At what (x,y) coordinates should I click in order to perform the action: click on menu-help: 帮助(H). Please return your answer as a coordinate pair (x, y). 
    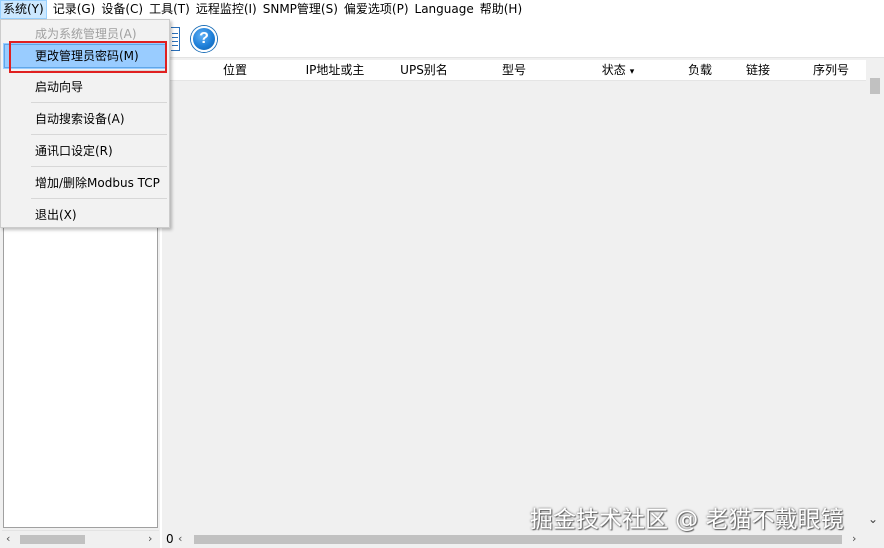
    Looking at the image, I should click on (501, 9).